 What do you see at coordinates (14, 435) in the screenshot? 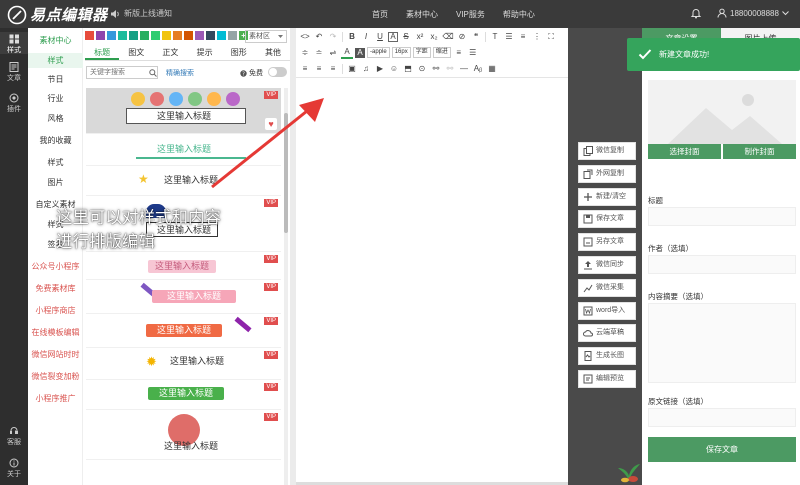
I see `sidebar-item-service: 客服` at bounding box center [14, 435].